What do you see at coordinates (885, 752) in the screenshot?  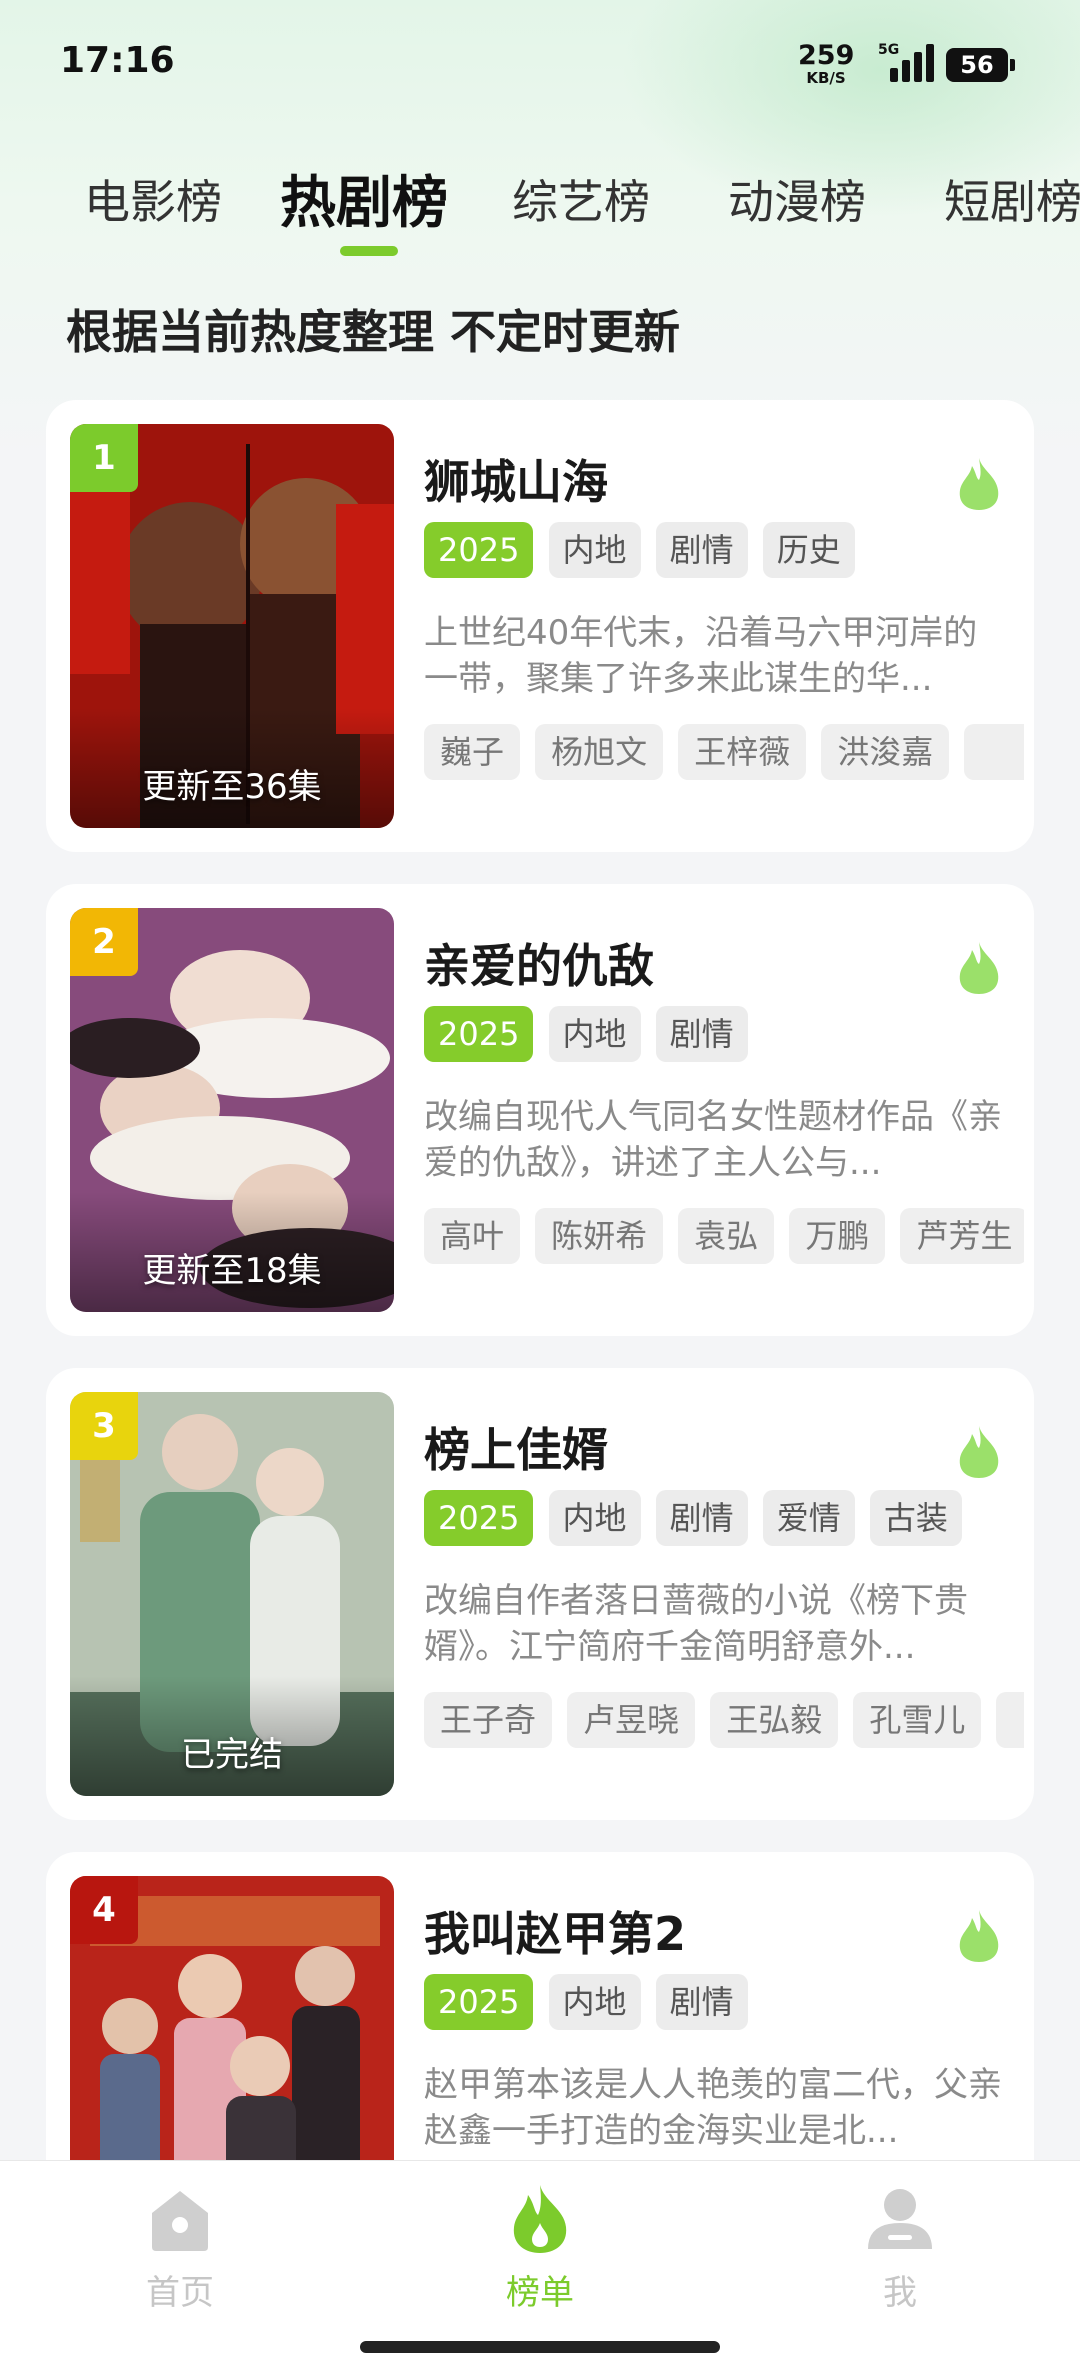 I see `cast-member: 洪浚嘉` at bounding box center [885, 752].